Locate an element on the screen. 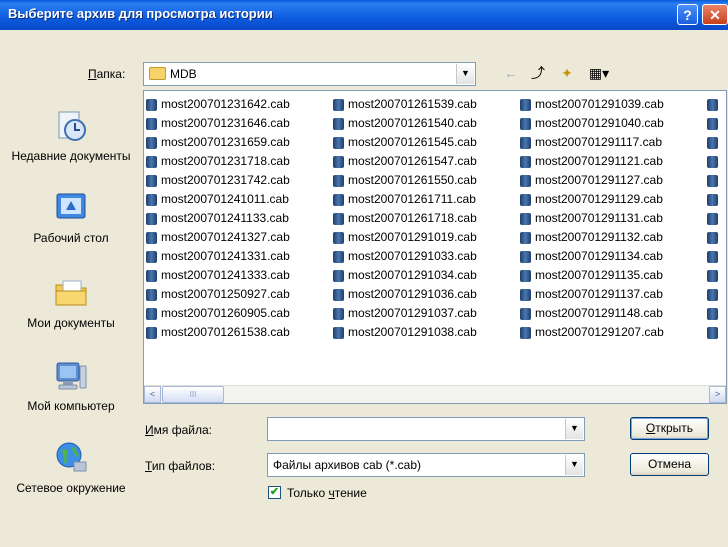 The width and height of the screenshot is (728, 547). open-button: Открыть is located at coordinates (669, 428).